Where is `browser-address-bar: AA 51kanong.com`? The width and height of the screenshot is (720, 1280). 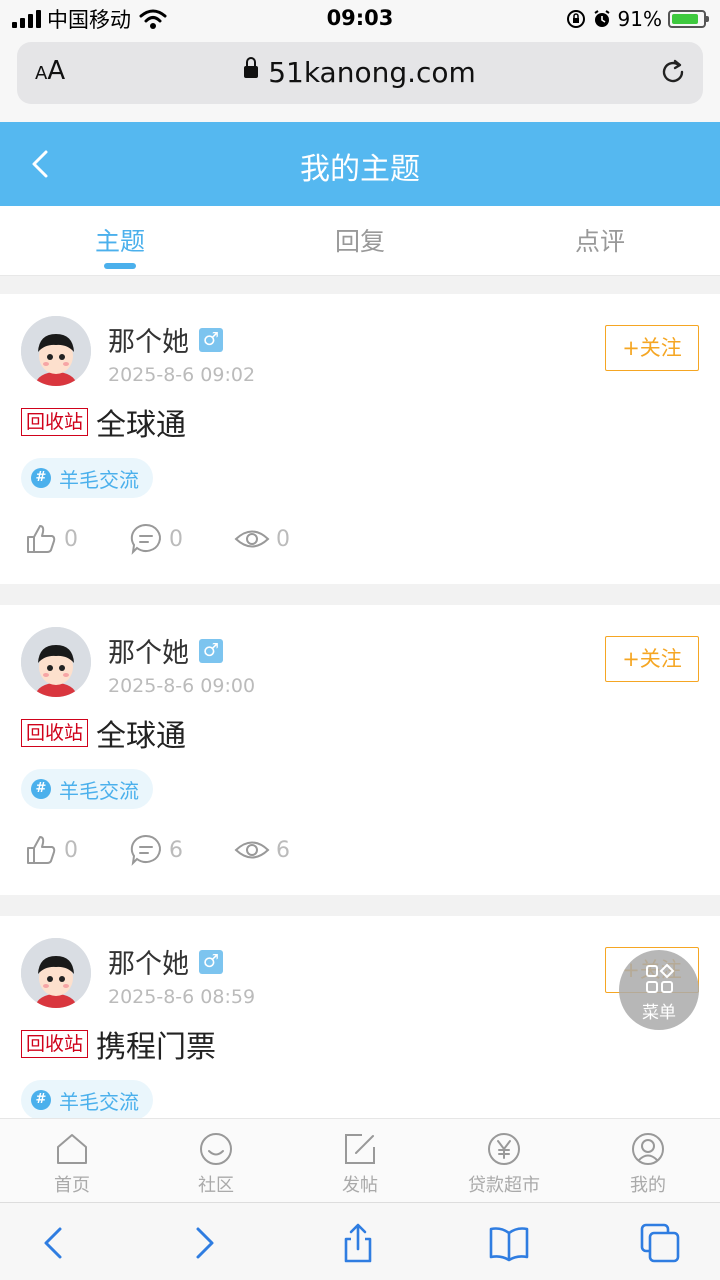
browser-address-bar: AA 51kanong.com is located at coordinates (360, 81).